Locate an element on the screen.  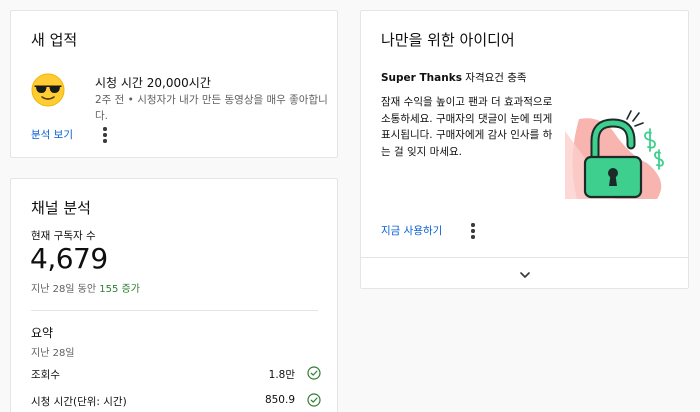
analytics-title: 채널 분석 is located at coordinates (61, 208).